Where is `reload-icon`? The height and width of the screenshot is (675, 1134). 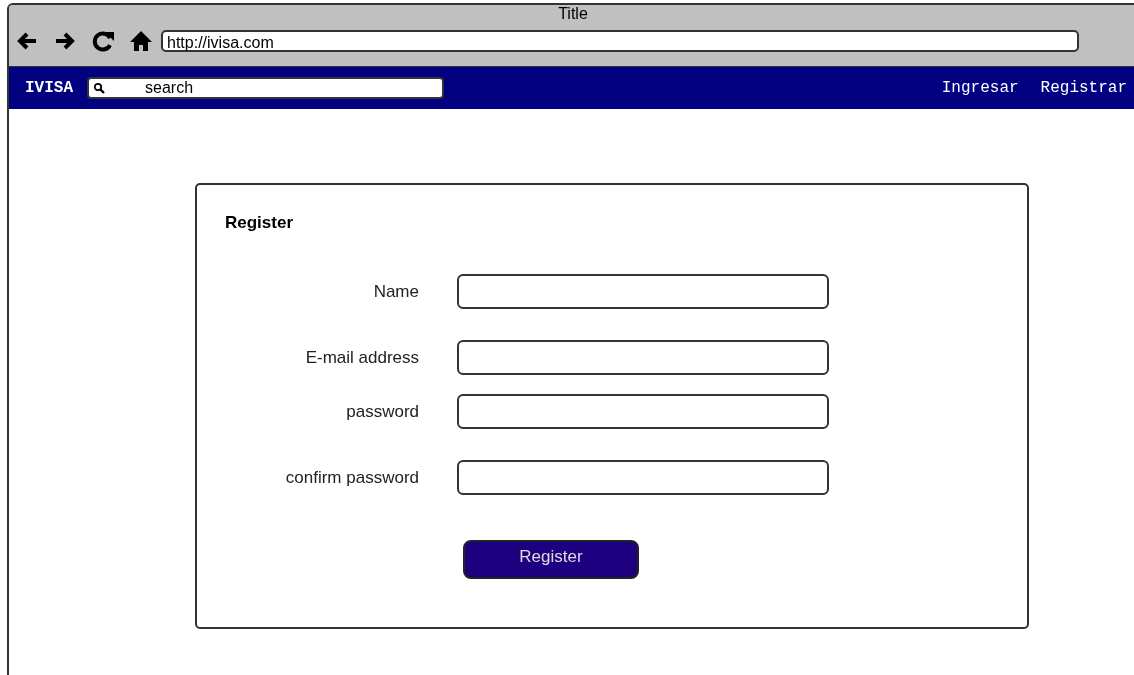 reload-icon is located at coordinates (103, 41).